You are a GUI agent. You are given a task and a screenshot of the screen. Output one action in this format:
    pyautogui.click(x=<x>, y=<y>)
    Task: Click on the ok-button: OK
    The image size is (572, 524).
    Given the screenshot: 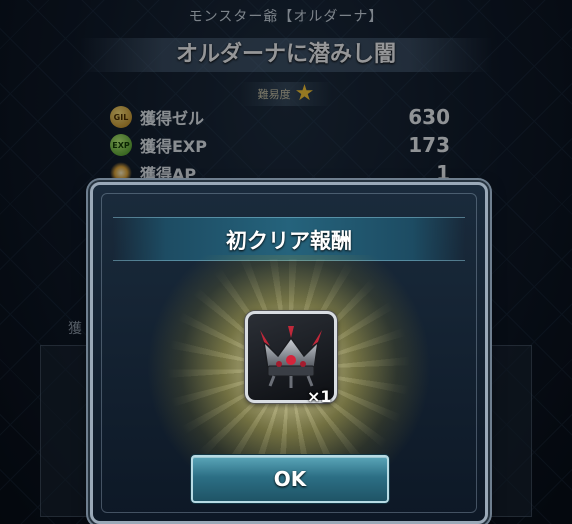 What is the action you would take?
    pyautogui.click(x=290, y=479)
    